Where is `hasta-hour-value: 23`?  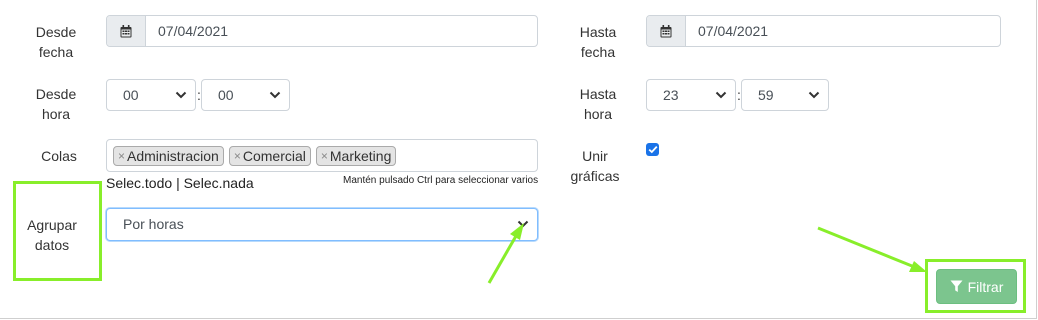 hasta-hour-value: 23 is located at coordinates (671, 95).